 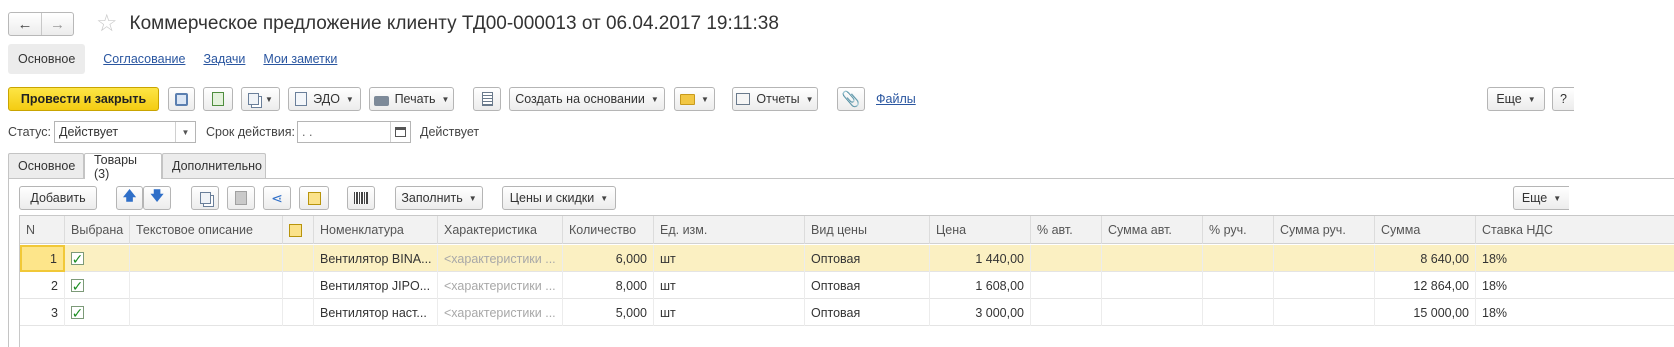 What do you see at coordinates (57, 24) in the screenshot?
I see `forward-button: →` at bounding box center [57, 24].